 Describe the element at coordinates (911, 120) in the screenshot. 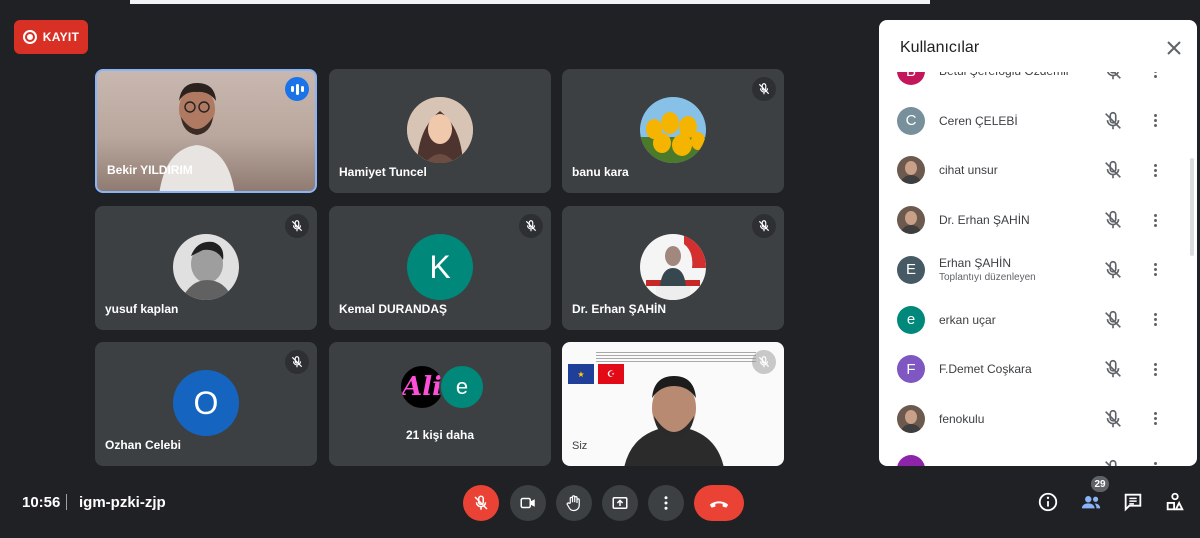

I see `avatar: C` at that location.